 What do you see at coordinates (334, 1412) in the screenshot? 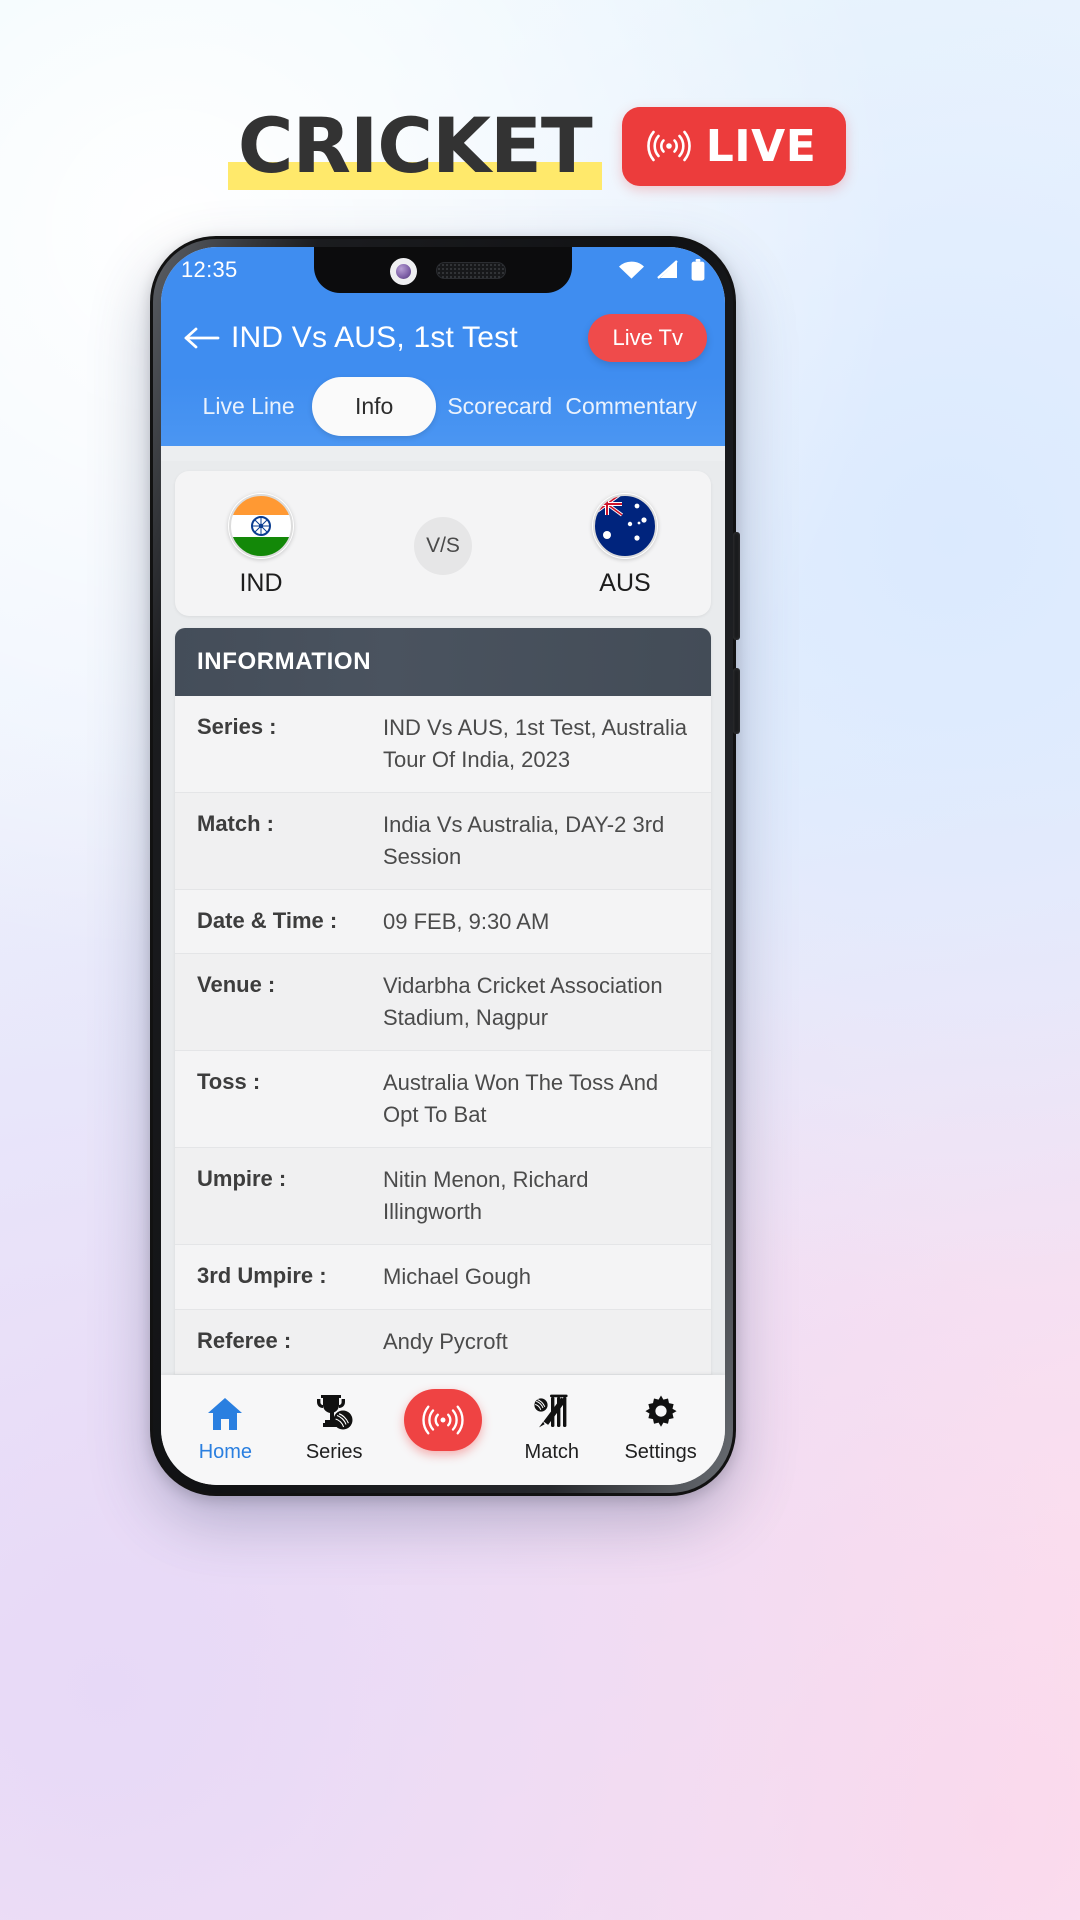
I see `trophy-ball-icon` at bounding box center [334, 1412].